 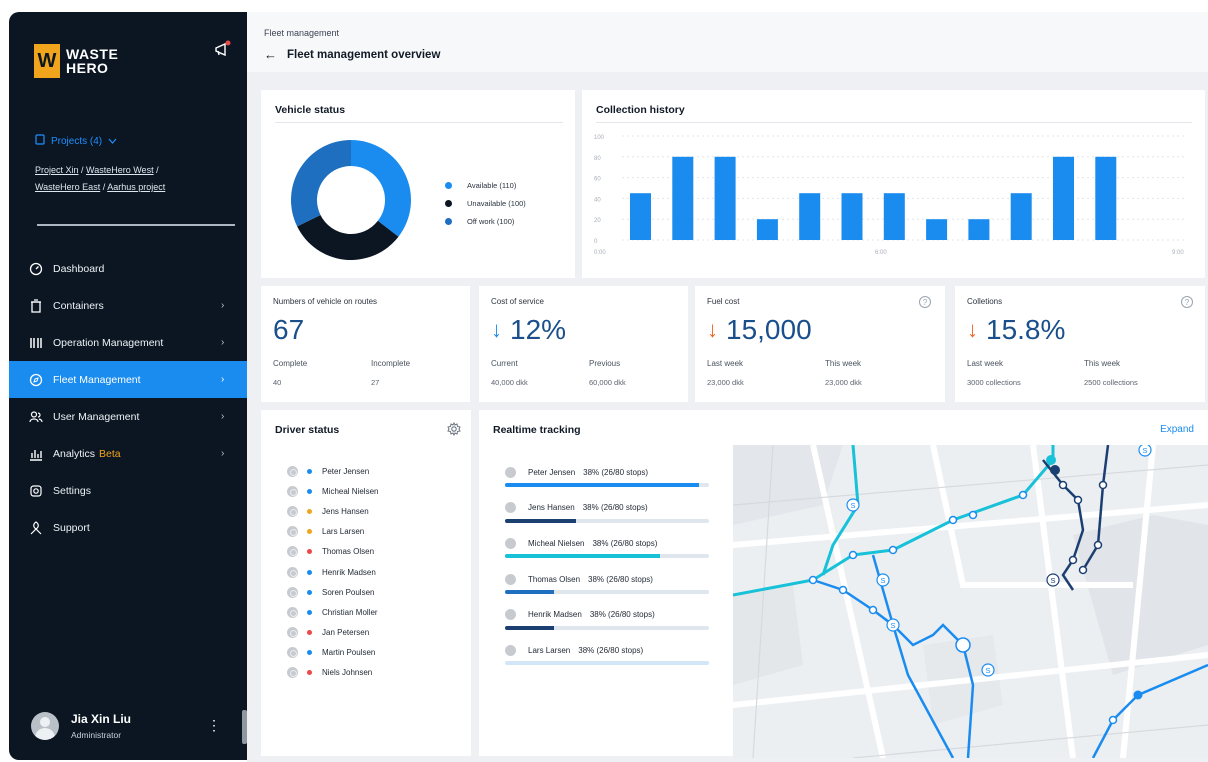 I want to click on legend-label: Available (110), so click(x=492, y=185).